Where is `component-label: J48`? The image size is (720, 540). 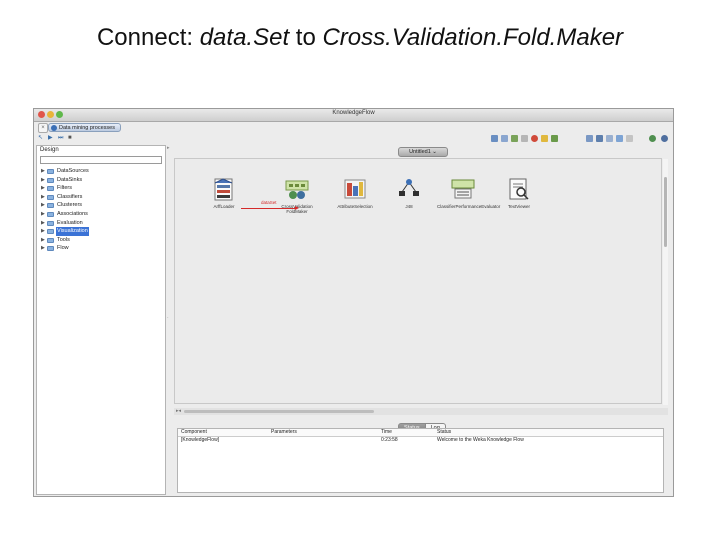 component-label: J48 is located at coordinates (409, 206).